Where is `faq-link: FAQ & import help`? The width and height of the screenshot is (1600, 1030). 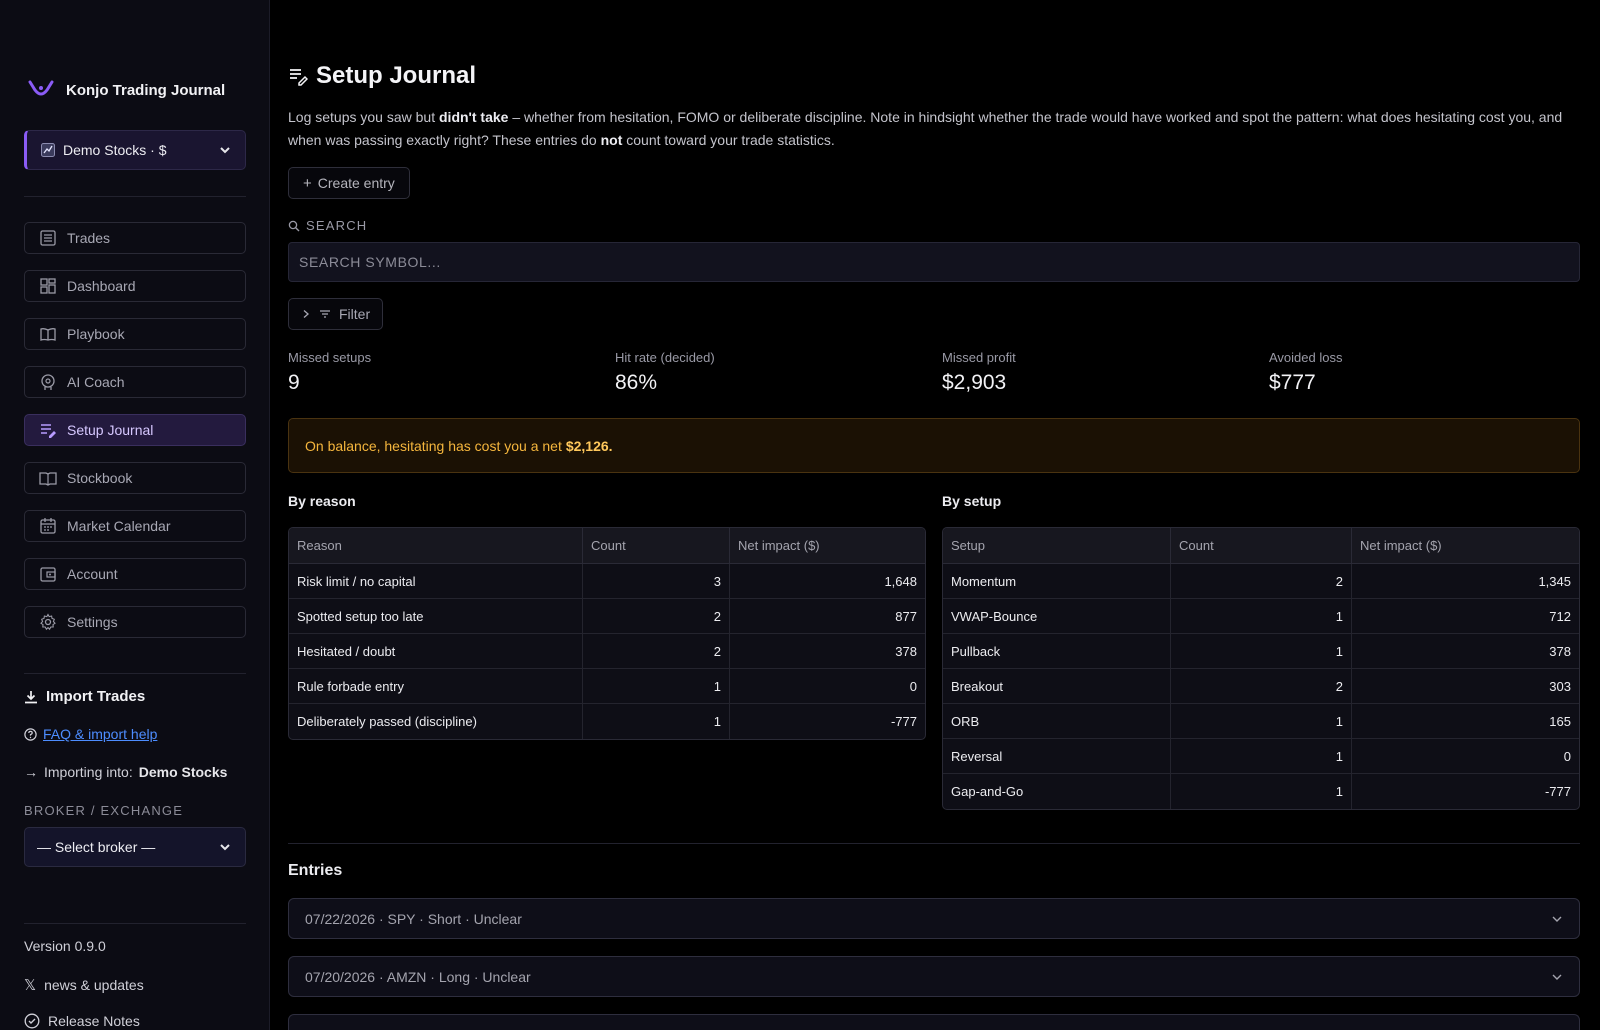
faq-link: FAQ & import help is located at coordinates (100, 734).